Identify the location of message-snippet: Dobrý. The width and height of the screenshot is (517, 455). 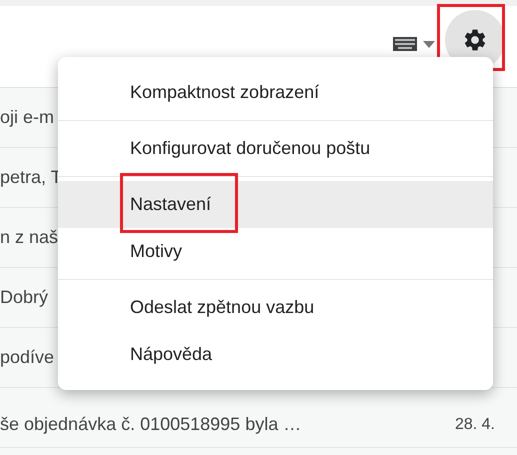
(24, 297).